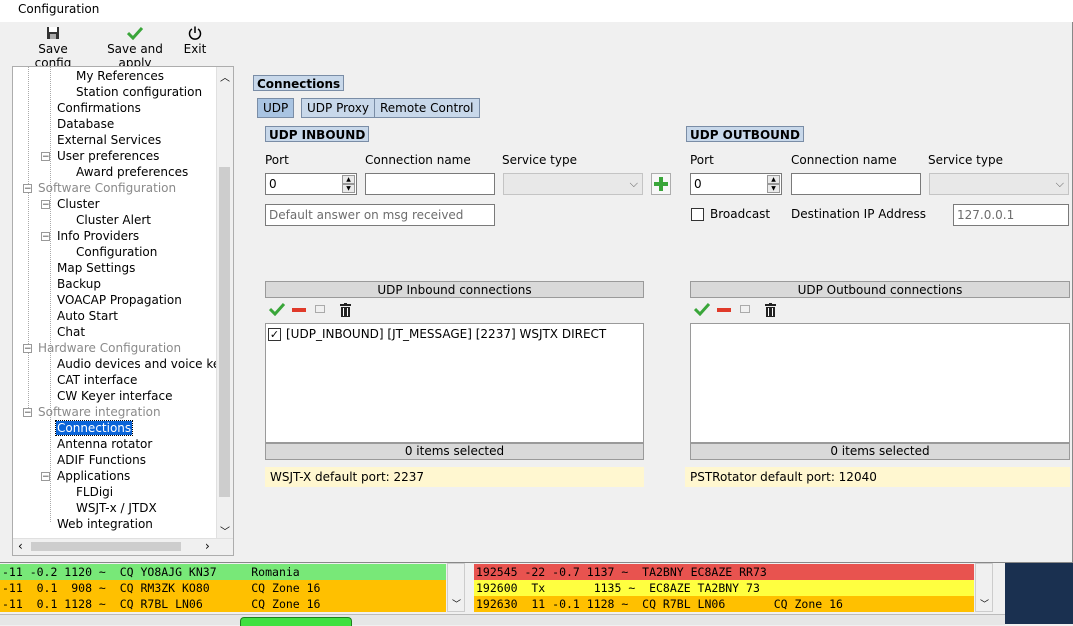  I want to click on tree-item-cluster-alert: Cluster Alert, so click(113, 220).